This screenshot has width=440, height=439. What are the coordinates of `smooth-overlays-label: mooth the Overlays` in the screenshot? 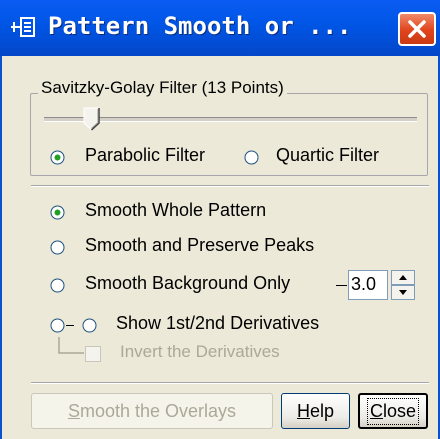 It's located at (158, 410).